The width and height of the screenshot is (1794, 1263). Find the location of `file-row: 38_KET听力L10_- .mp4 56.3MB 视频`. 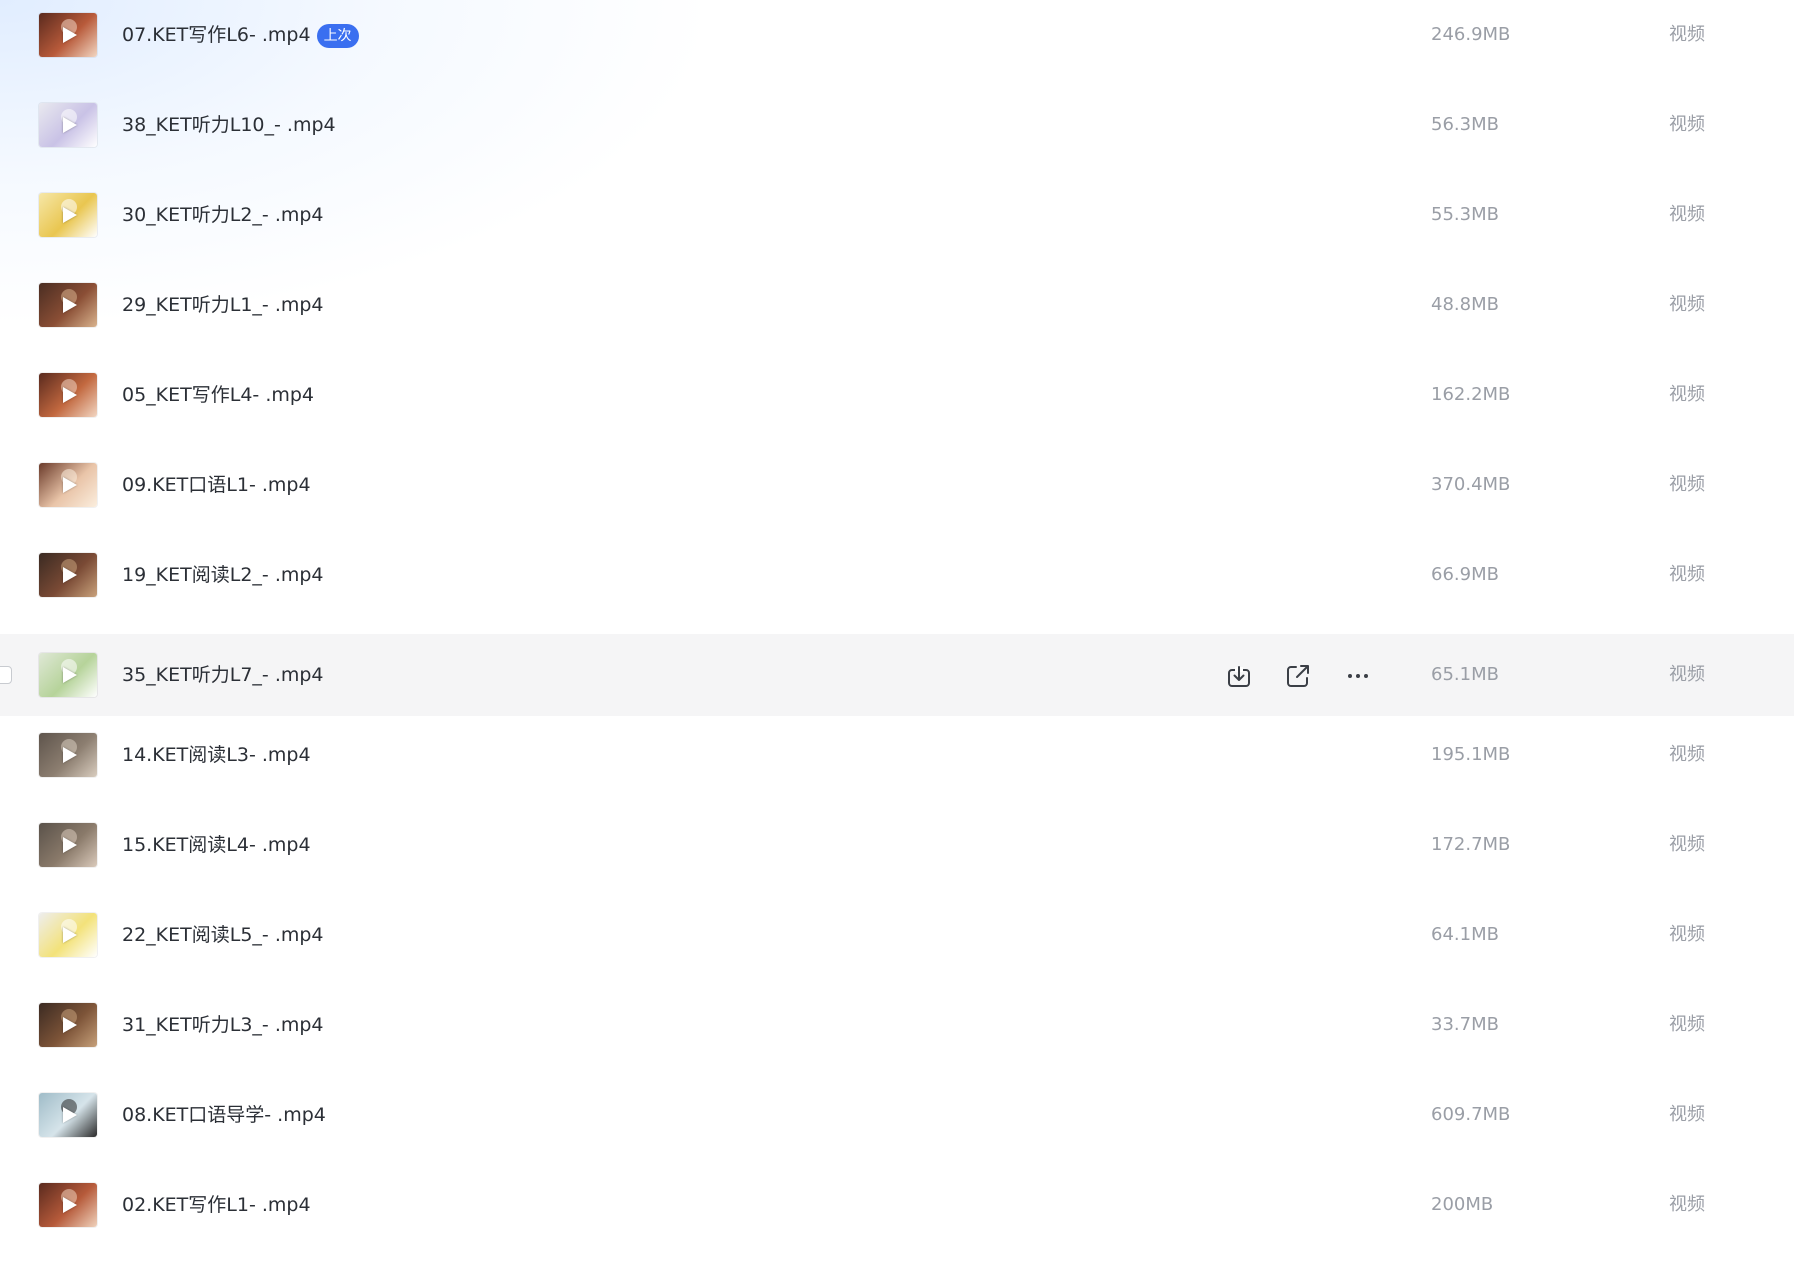

file-row: 38_KET听力L10_- .mp4 56.3MB 视频 is located at coordinates (897, 135).